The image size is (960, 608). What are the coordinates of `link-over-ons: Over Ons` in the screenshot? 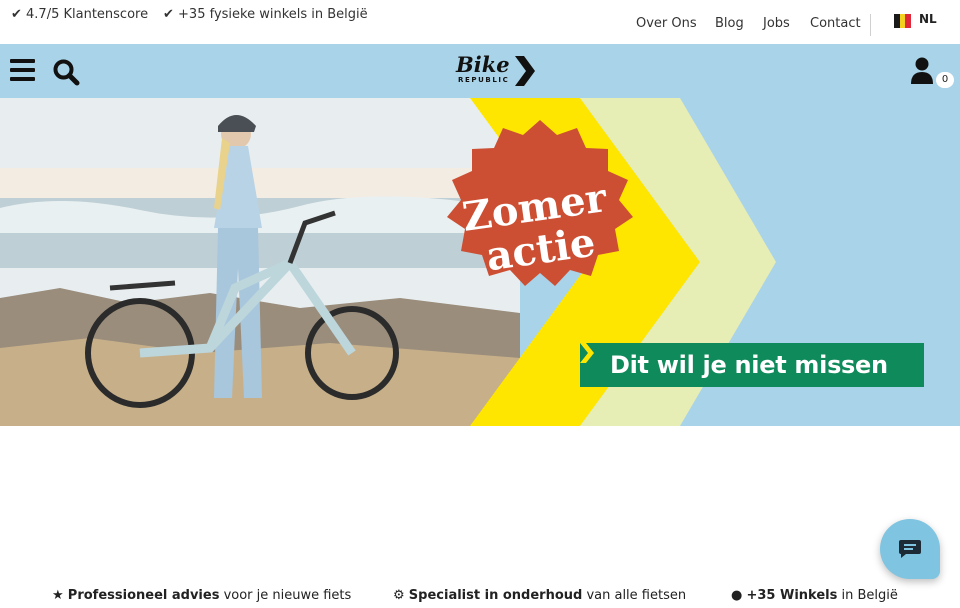 It's located at (666, 23).